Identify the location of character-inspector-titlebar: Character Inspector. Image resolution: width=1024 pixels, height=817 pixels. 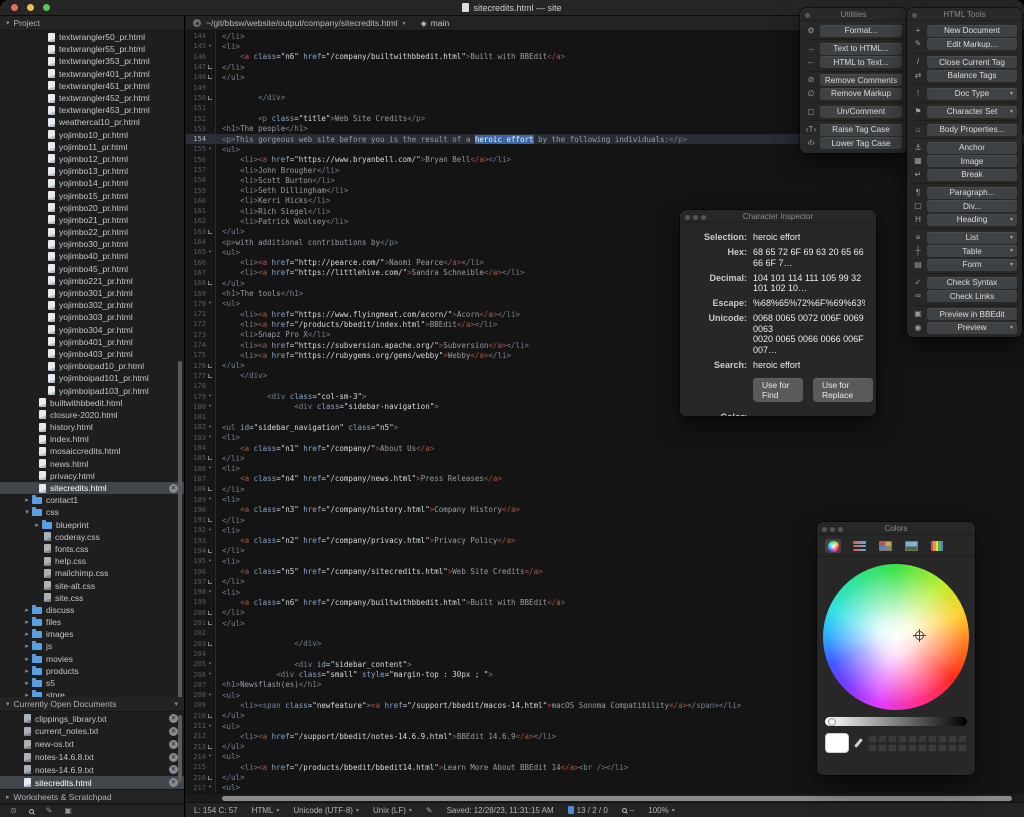
(778, 216).